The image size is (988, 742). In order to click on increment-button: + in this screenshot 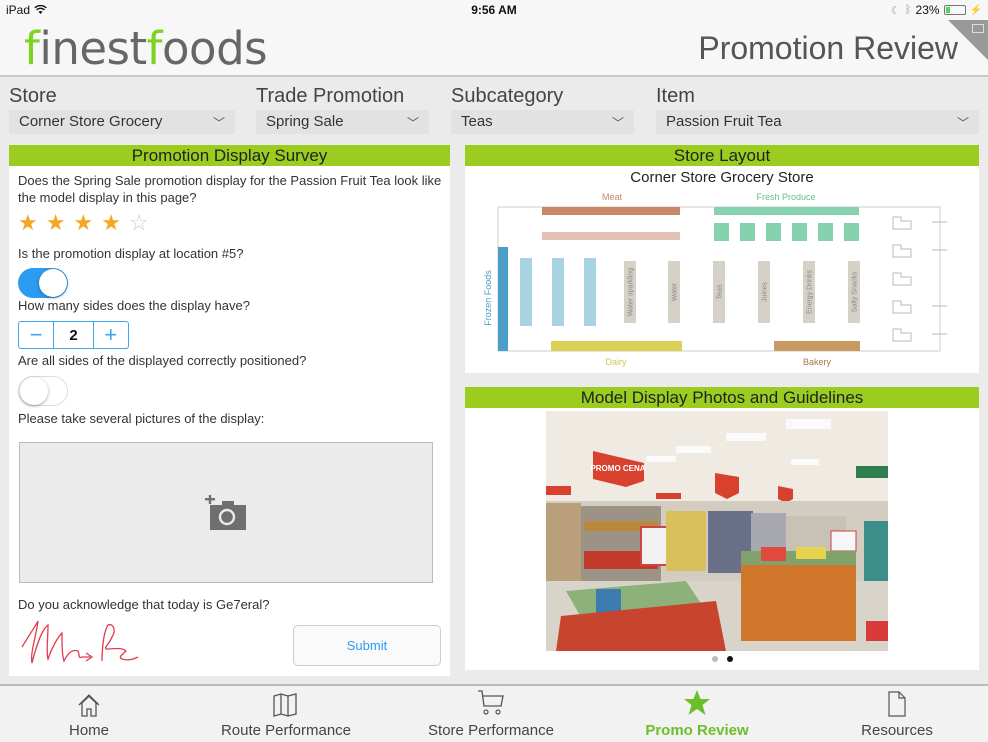, I will do `click(111, 335)`.